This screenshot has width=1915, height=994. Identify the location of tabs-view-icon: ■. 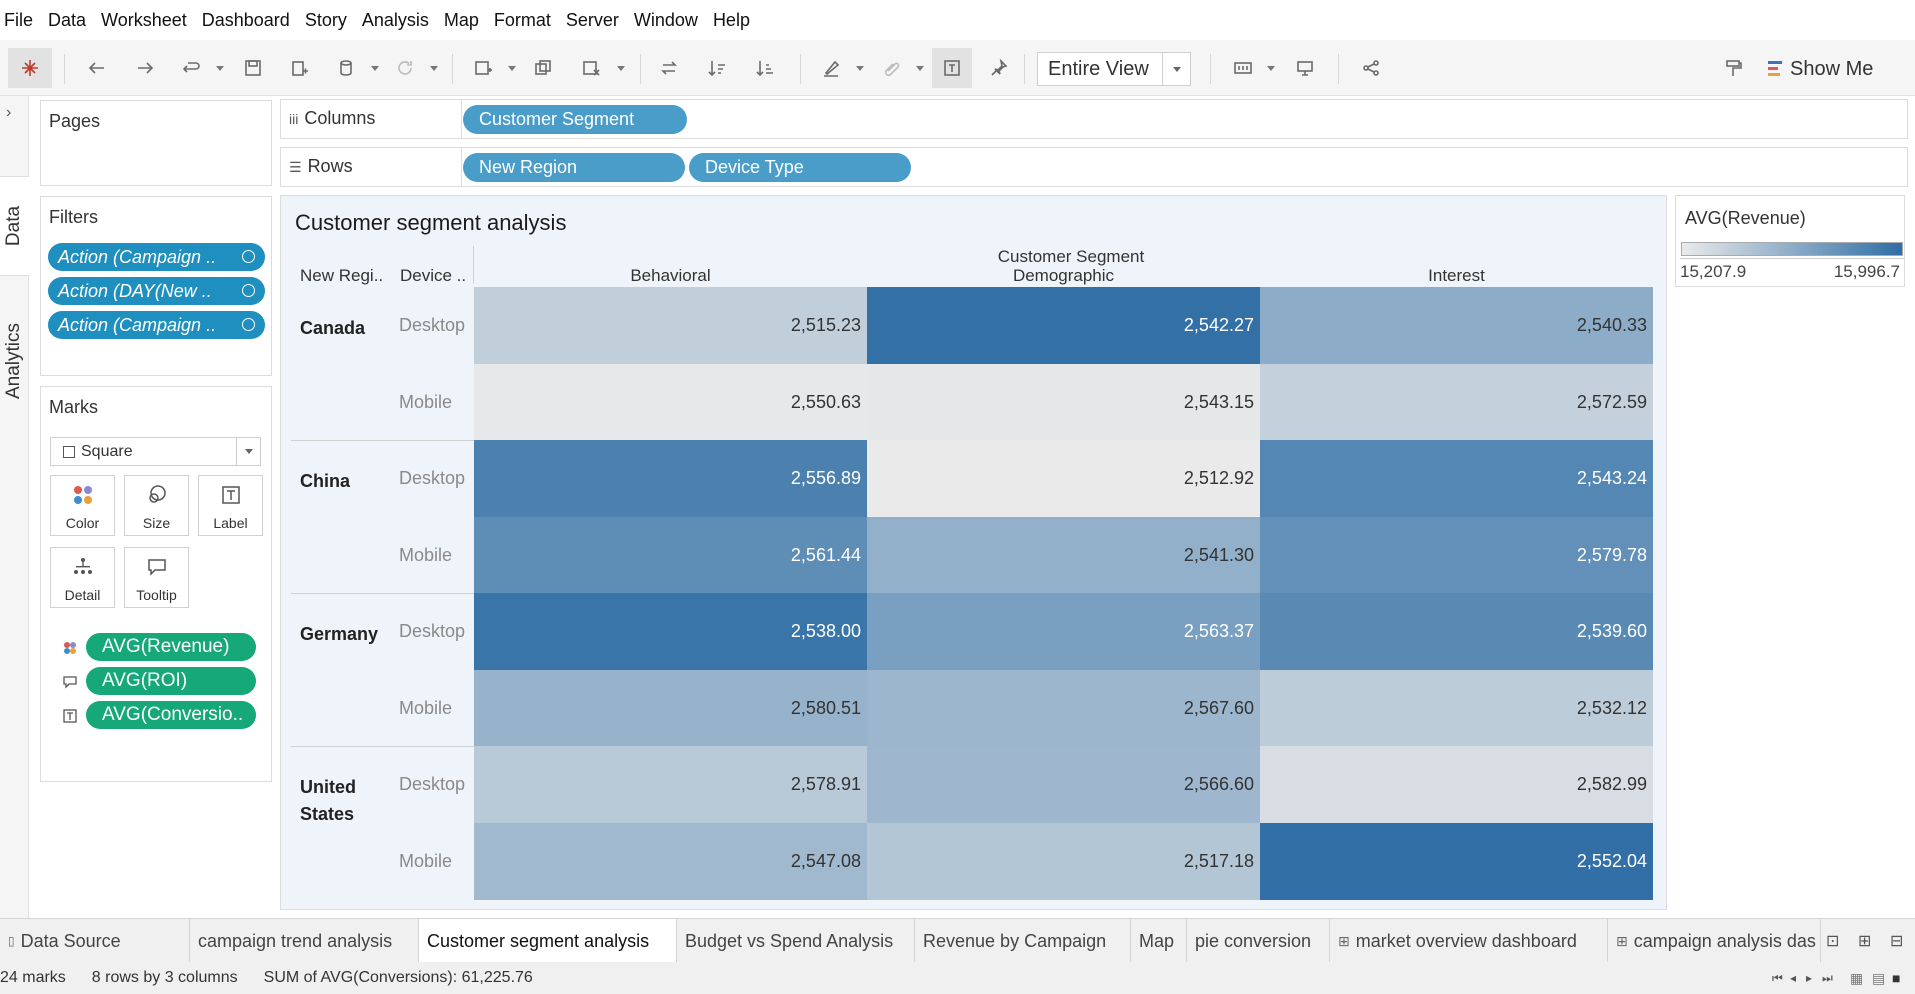
(1896, 978).